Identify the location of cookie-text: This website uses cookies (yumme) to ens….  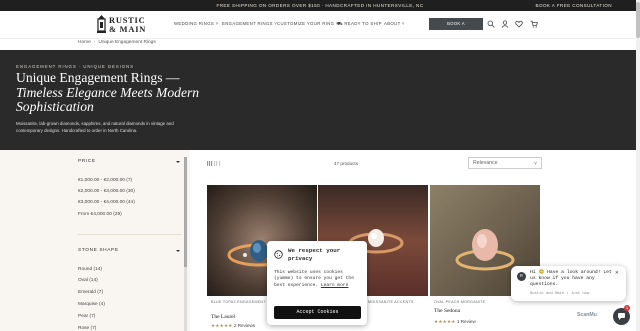
(318, 279).